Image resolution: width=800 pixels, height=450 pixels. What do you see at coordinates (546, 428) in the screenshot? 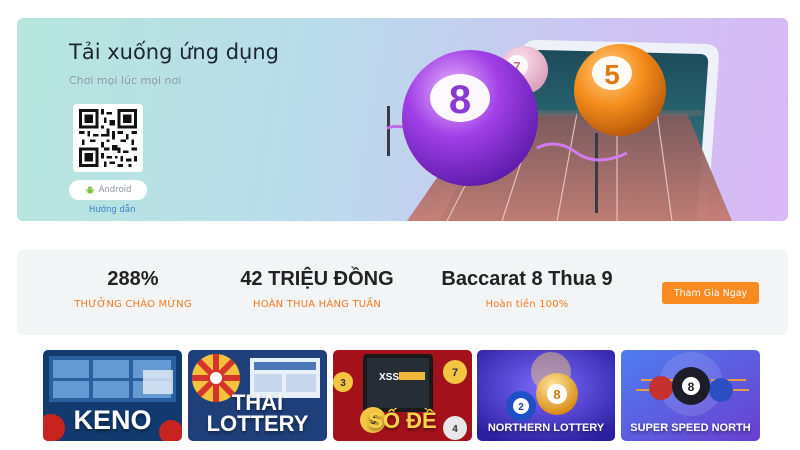
I see `game-tile-label: NORTHERN LOTTERY` at bounding box center [546, 428].